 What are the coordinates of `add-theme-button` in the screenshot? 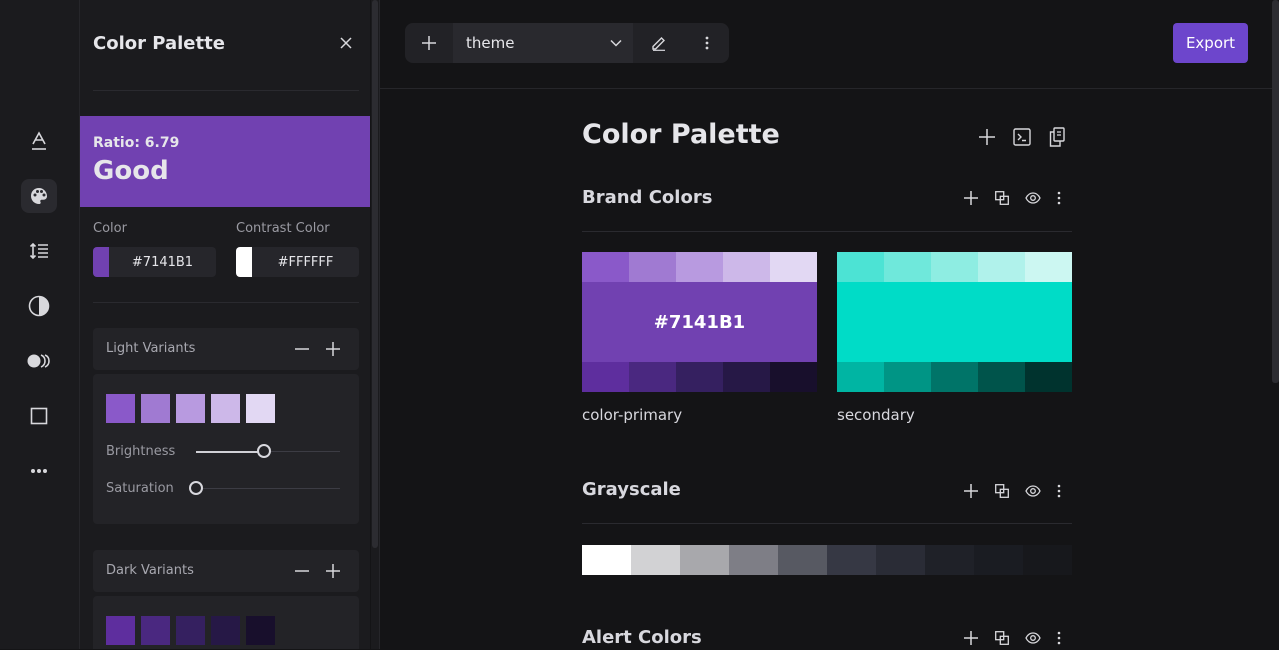 It's located at (429, 43).